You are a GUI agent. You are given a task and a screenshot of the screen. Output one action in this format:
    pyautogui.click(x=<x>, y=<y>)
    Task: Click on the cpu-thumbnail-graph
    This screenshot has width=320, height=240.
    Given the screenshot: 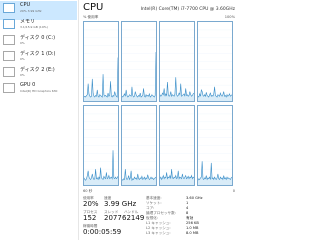 What is the action you would take?
    pyautogui.click(x=9, y=8)
    